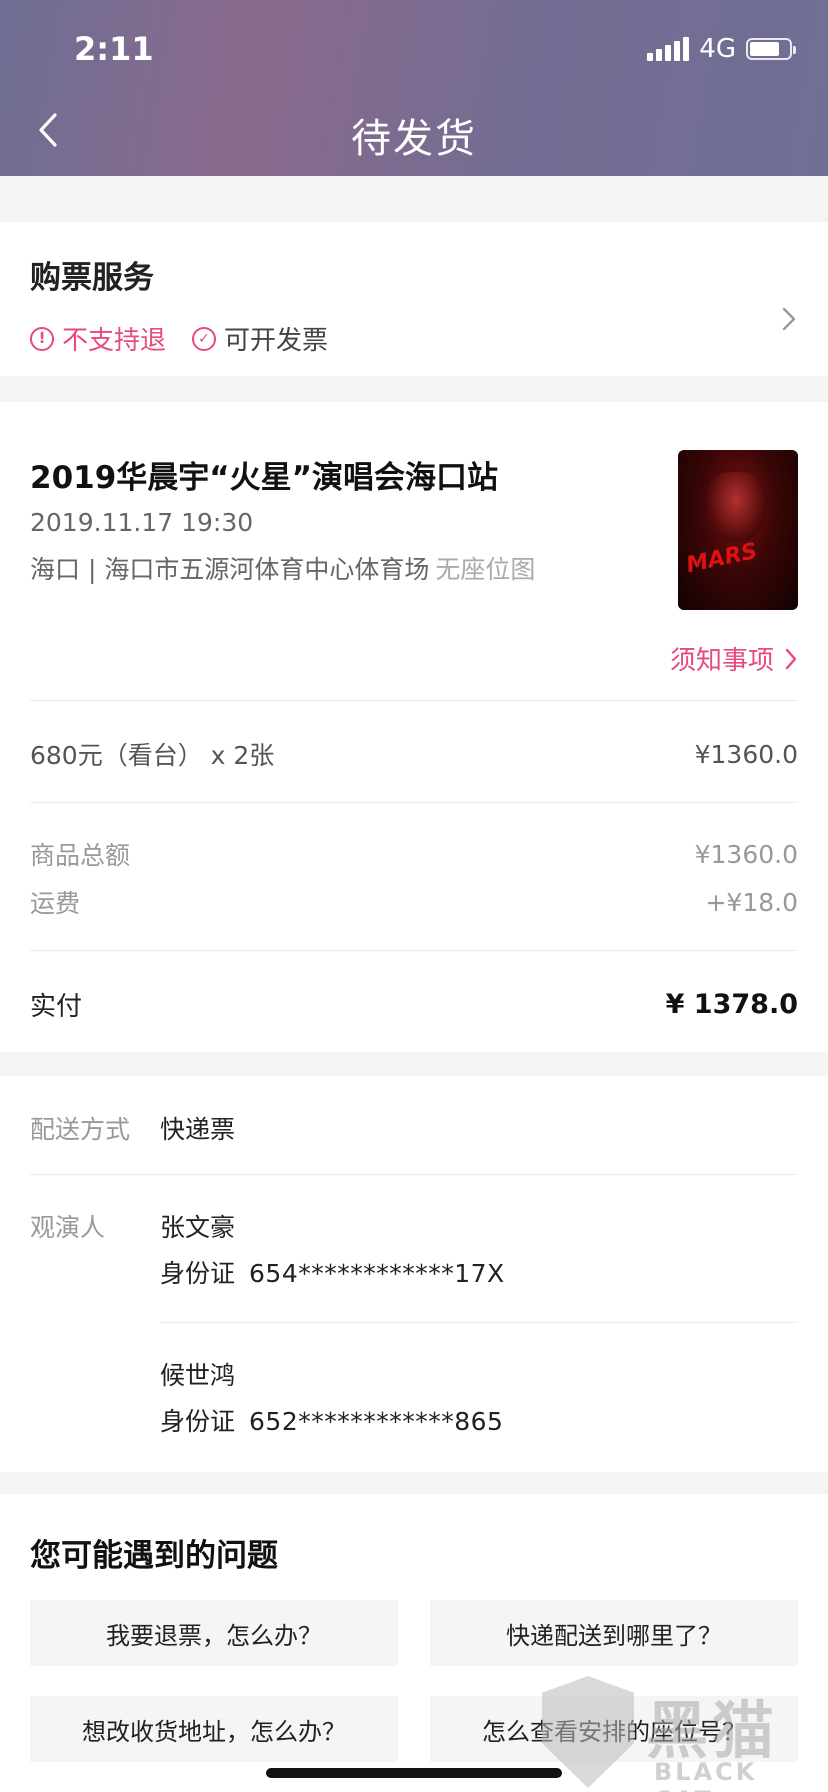  Describe the element at coordinates (376, 1421) in the screenshot. I see `id-number: 652************865` at that location.